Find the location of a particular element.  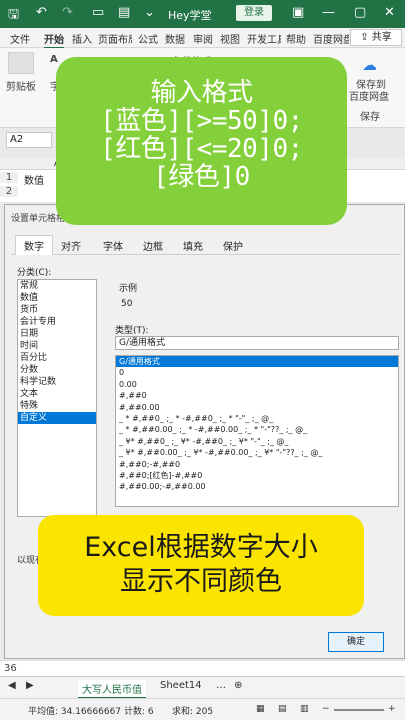

category-item: 时间 is located at coordinates (57, 346).